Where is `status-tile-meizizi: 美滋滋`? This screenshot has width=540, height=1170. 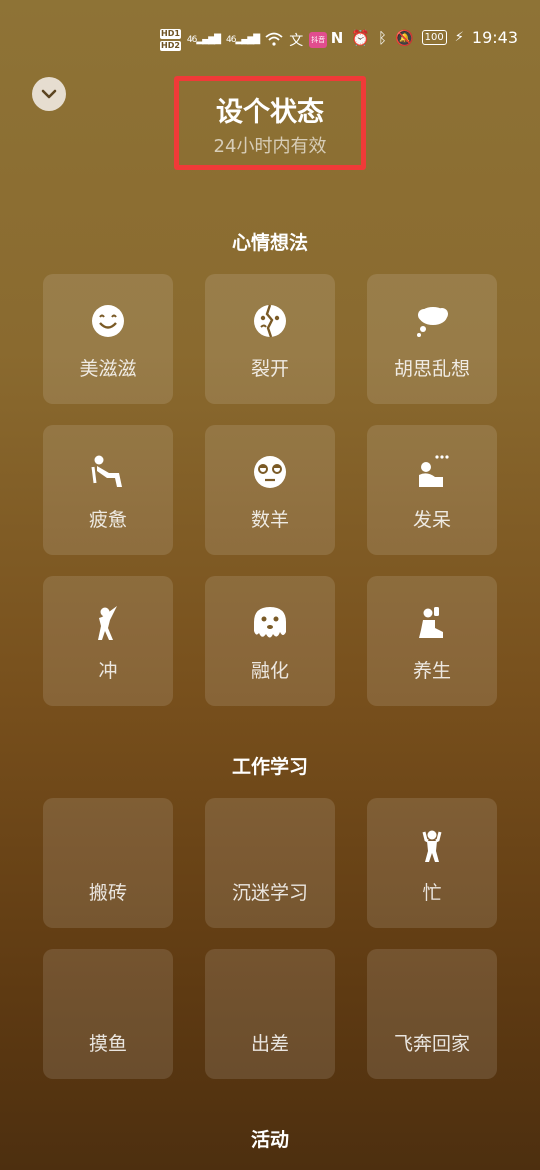 status-tile-meizizi: 美滋滋 is located at coordinates (108, 339).